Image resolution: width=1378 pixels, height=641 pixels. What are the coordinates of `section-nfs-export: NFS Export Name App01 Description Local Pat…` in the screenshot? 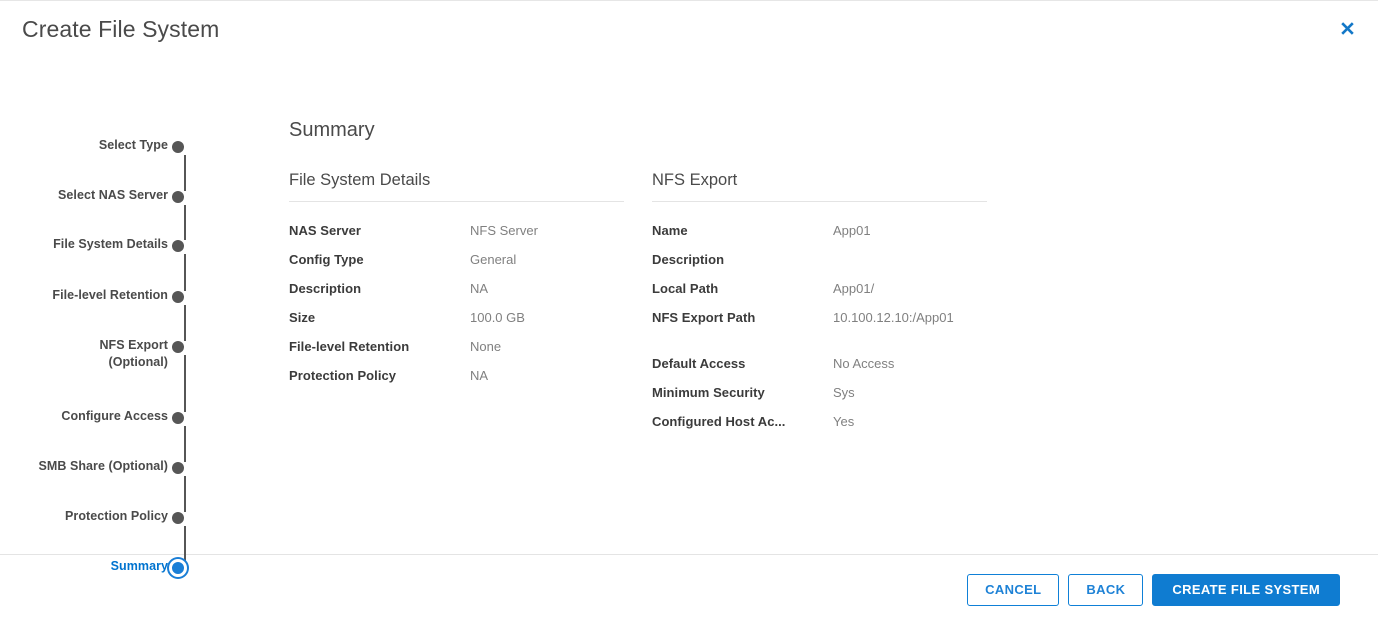 It's located at (819, 305).